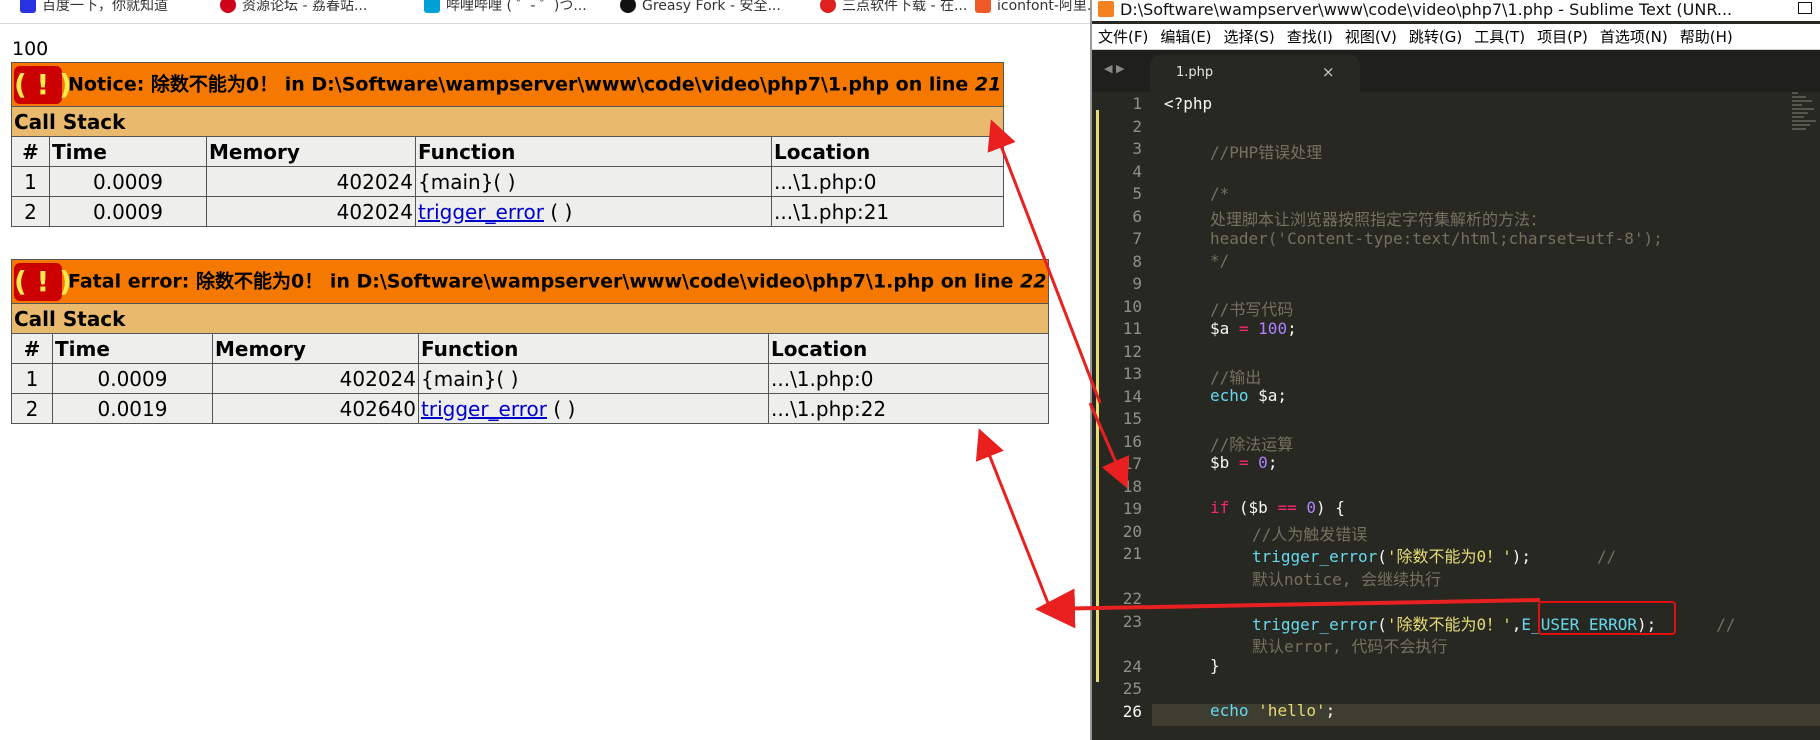  I want to click on echo-output: 100, so click(30, 49).